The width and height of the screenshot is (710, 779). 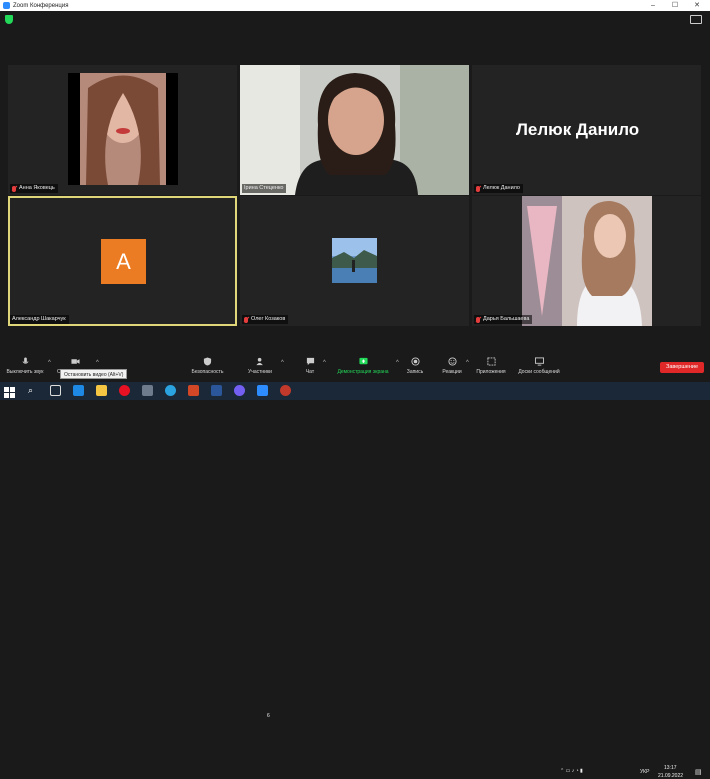 What do you see at coordinates (539, 361) in the screenshot?
I see `whiteboard-icon` at bounding box center [539, 361].